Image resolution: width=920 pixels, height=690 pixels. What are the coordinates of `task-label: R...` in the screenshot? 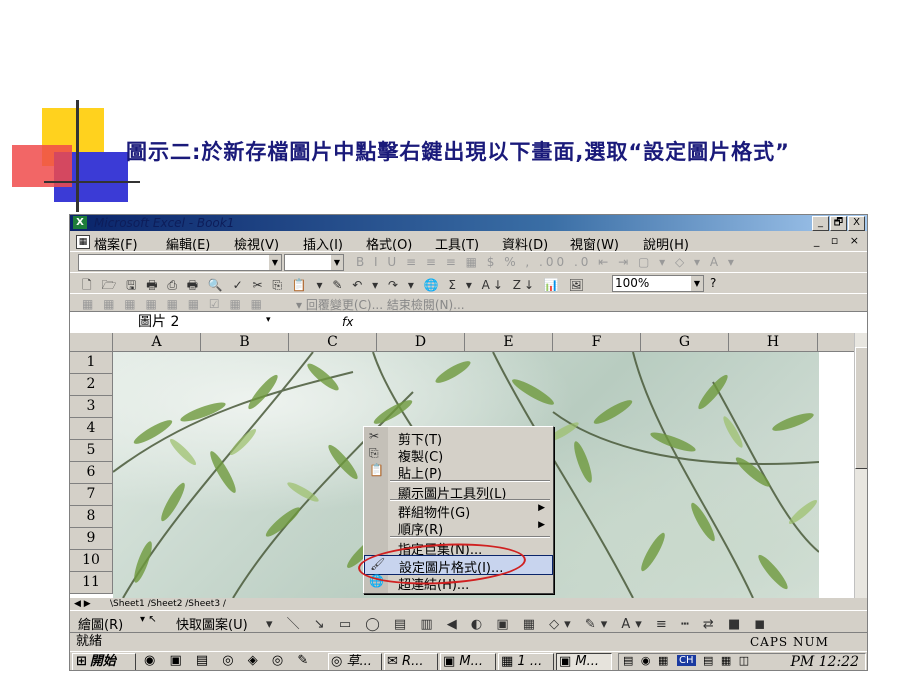 It's located at (413, 661).